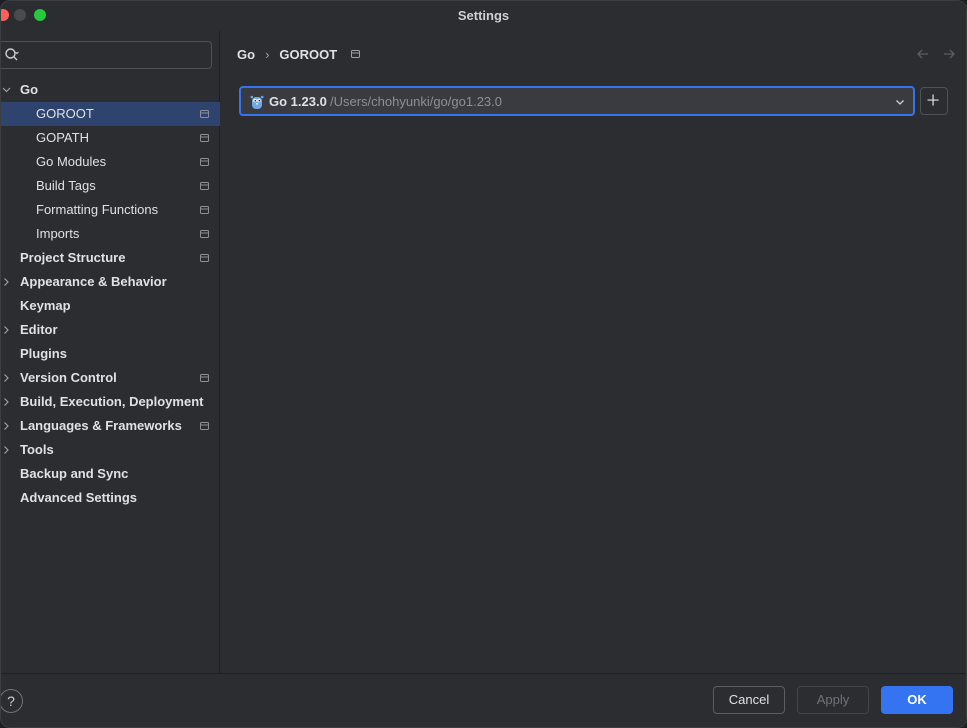 This screenshot has width=967, height=728. I want to click on navigation-arrows, so click(936, 54).